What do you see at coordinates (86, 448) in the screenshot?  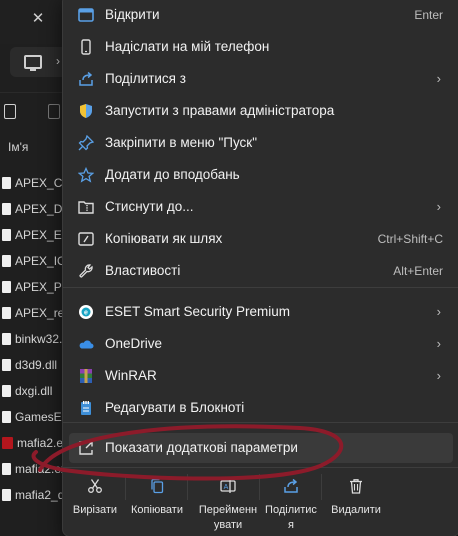 I see `more-options-icon` at bounding box center [86, 448].